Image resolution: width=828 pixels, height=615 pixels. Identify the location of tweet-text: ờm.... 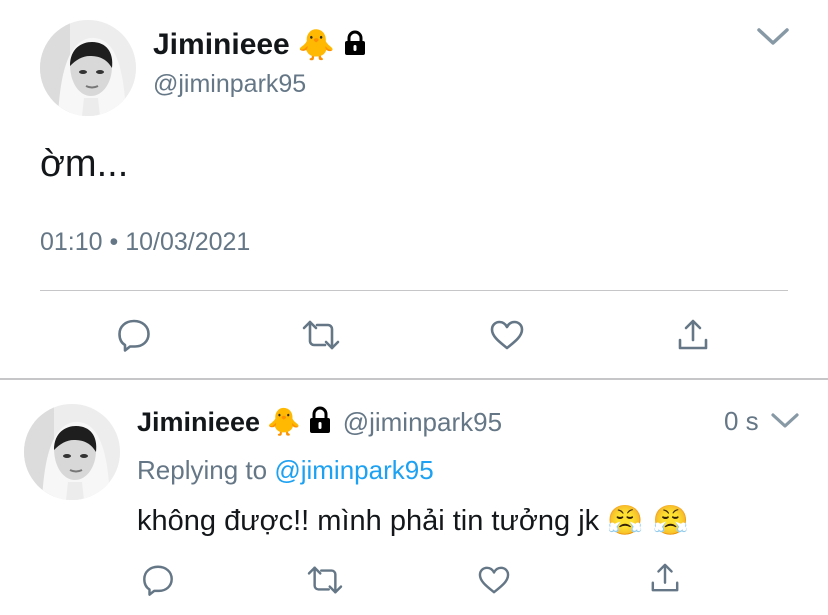
(84, 164).